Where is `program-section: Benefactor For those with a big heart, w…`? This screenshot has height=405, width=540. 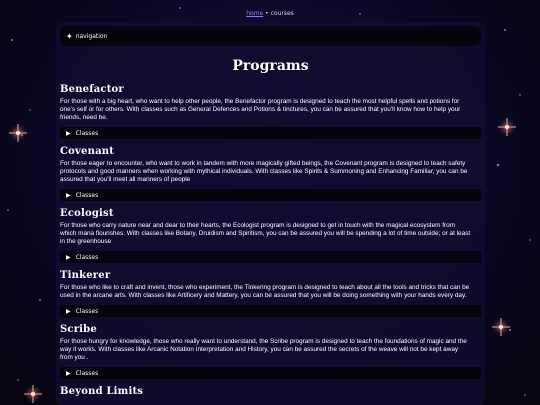 program-section: Benefactor For those with a big heart, w… is located at coordinates (270, 111).